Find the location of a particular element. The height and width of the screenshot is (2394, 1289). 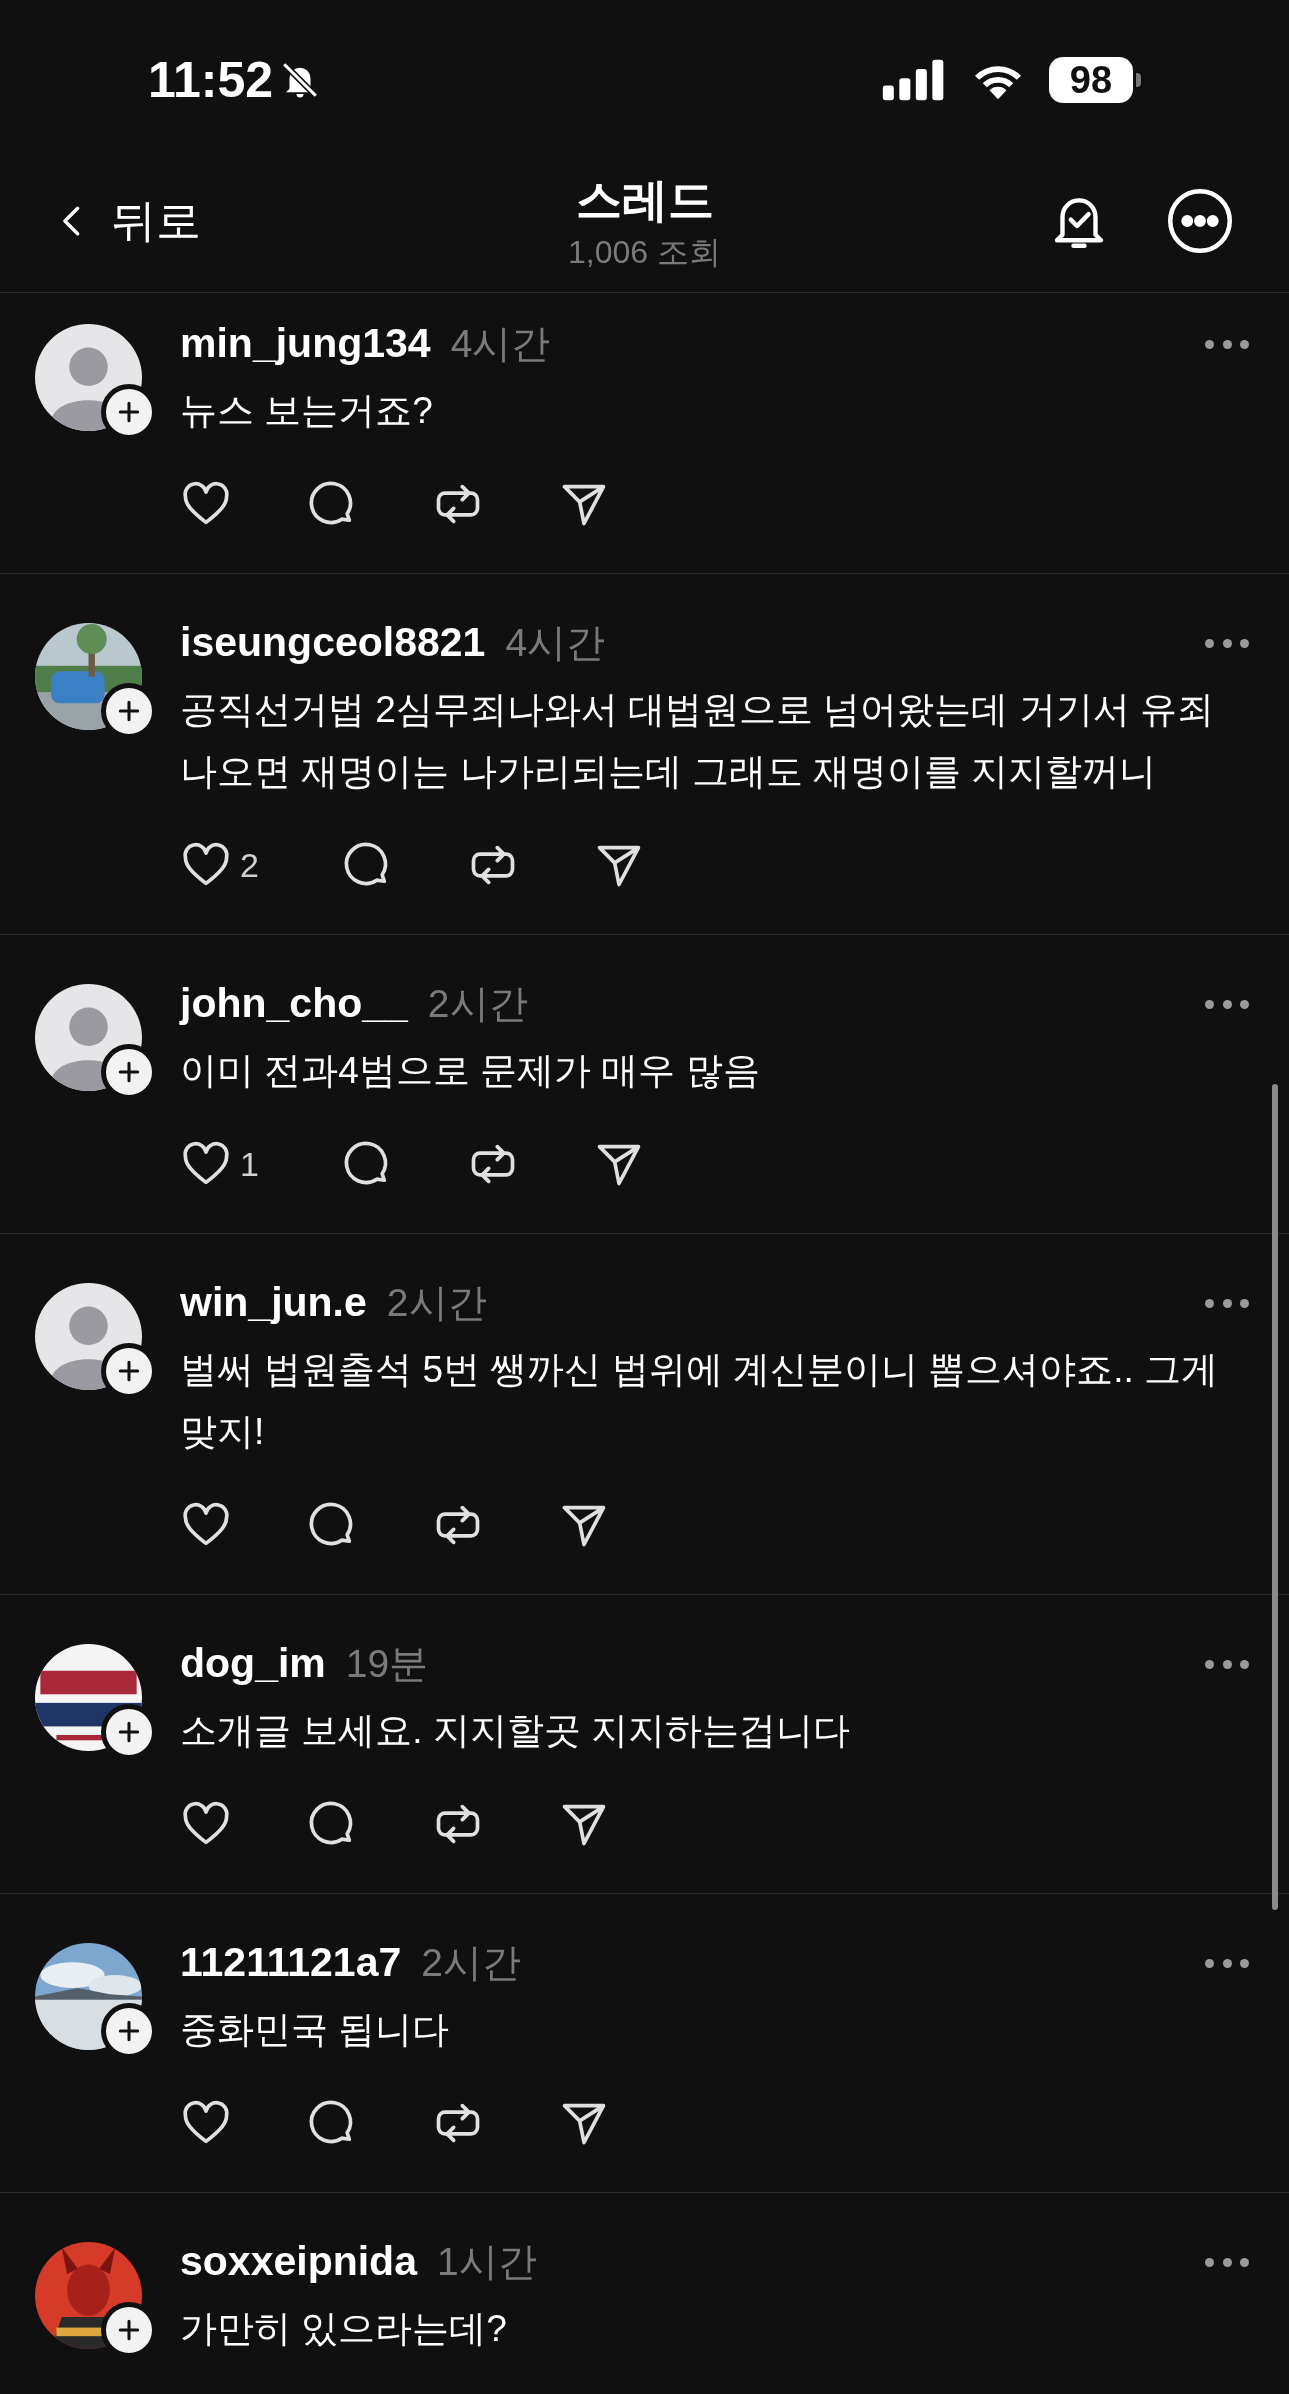

like-count: 2 is located at coordinates (249, 865).